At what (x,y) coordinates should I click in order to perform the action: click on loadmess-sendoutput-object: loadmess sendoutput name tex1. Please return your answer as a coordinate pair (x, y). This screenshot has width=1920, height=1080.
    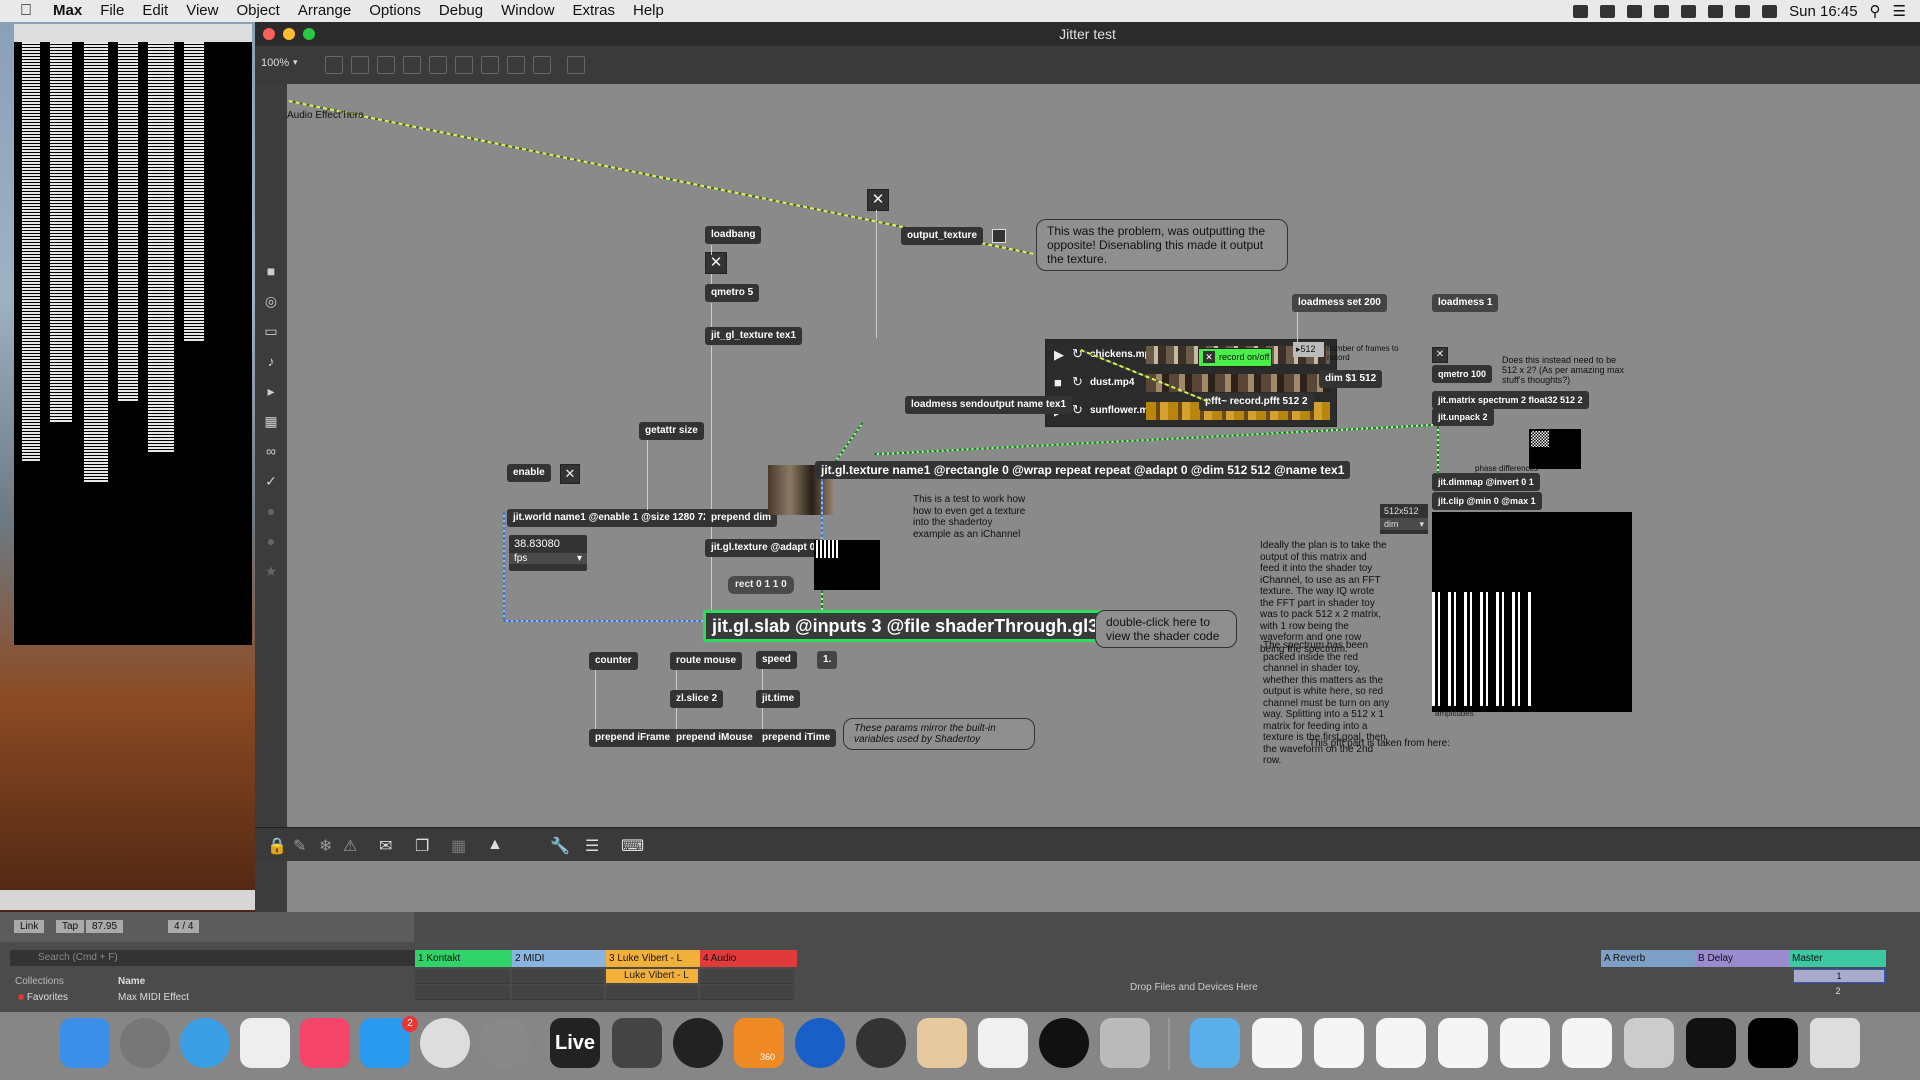
    Looking at the image, I should click on (989, 405).